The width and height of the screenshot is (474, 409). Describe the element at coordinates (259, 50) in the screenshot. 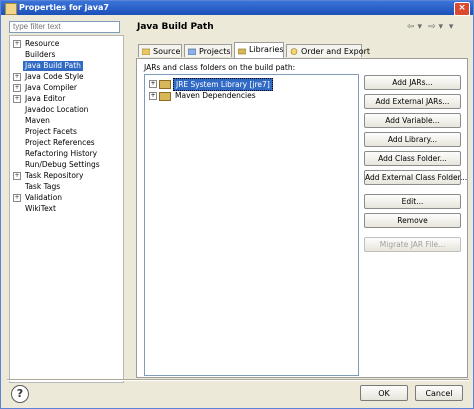

I see `tab-libraries: Libraries` at that location.